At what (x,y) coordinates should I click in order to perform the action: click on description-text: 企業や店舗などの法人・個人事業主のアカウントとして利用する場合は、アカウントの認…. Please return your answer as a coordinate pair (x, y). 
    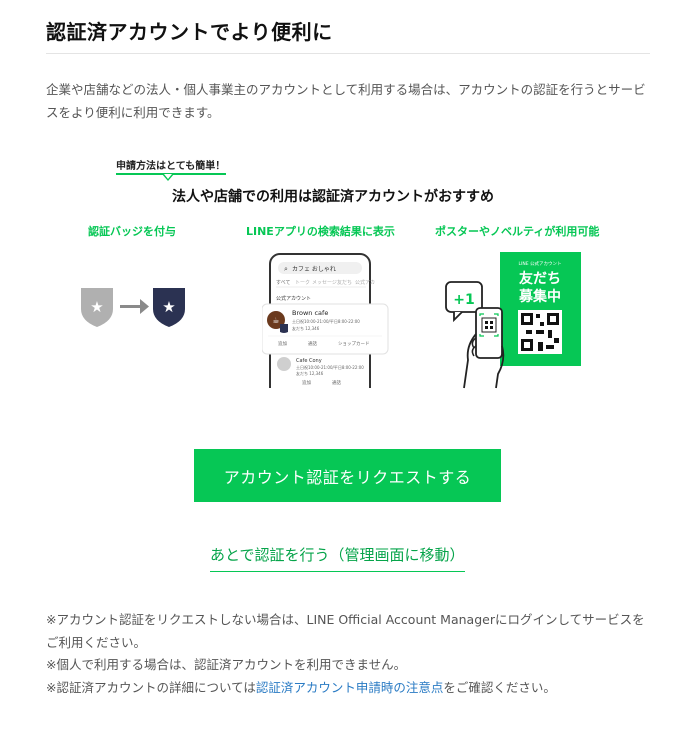
    Looking at the image, I should click on (346, 101).